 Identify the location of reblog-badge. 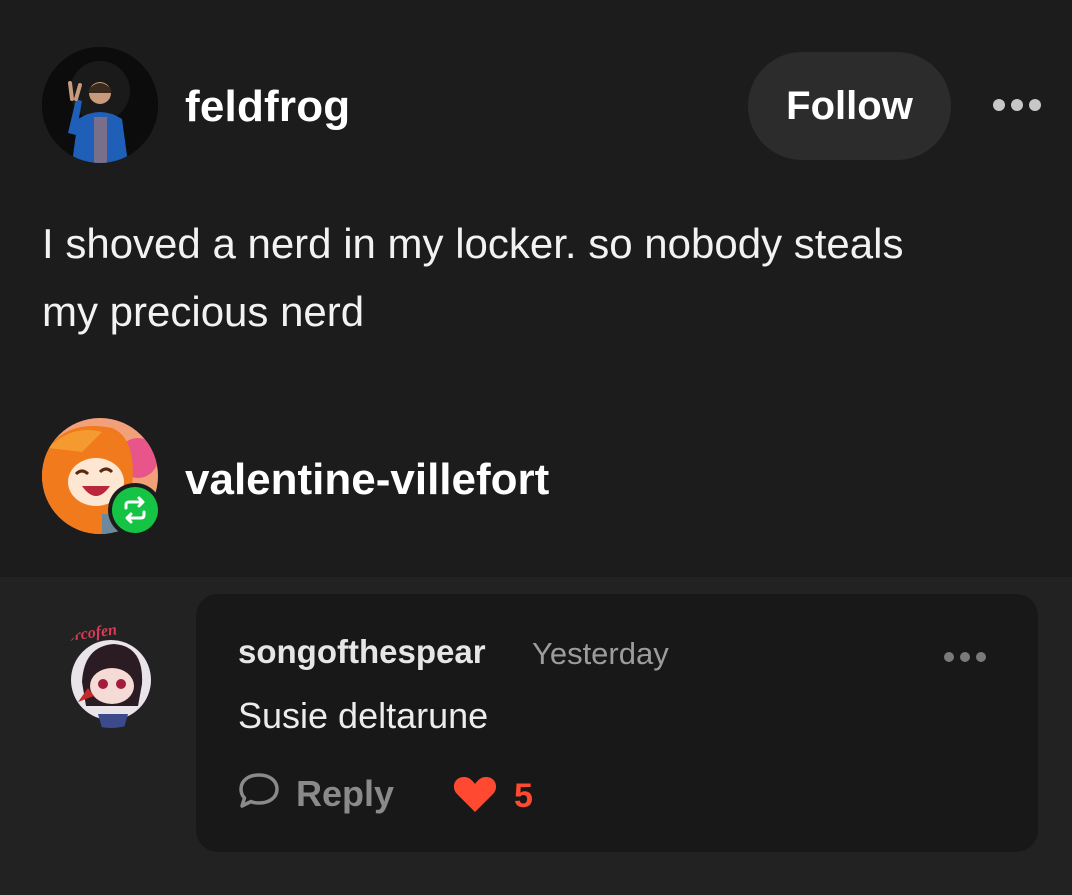
(135, 510).